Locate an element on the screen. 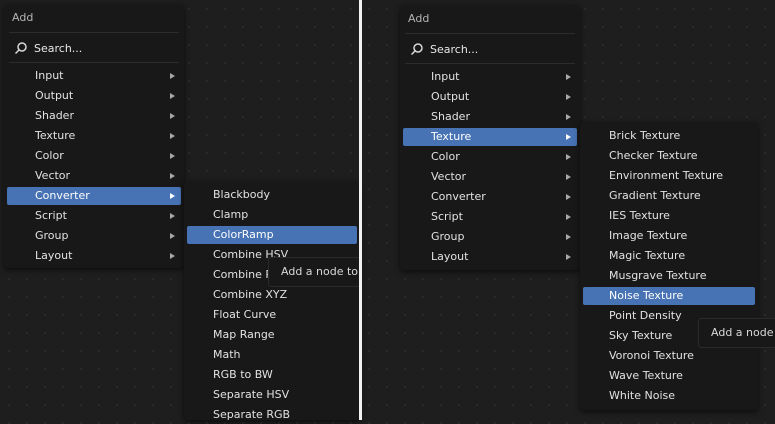 This screenshot has width=775, height=424. submenu-item-magic-texture: Magic Texture is located at coordinates (669, 256).